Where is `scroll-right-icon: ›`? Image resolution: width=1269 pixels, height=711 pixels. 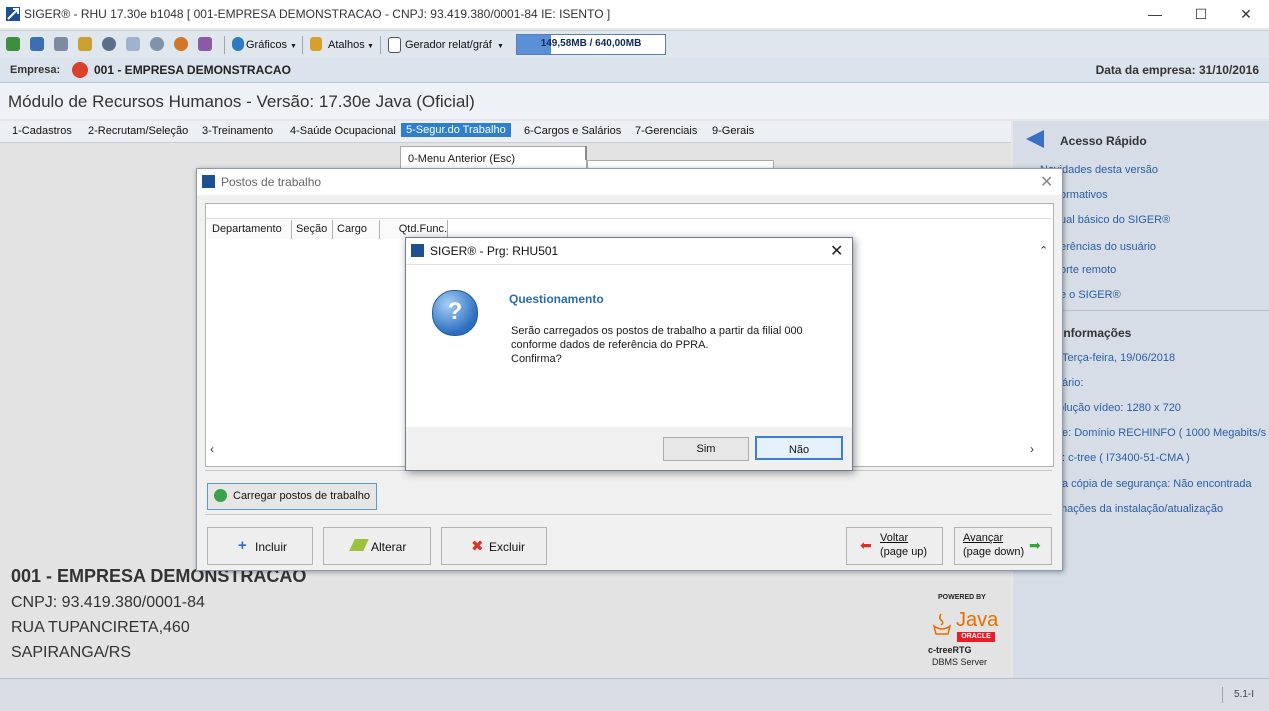 scroll-right-icon: › is located at coordinates (1032, 449).